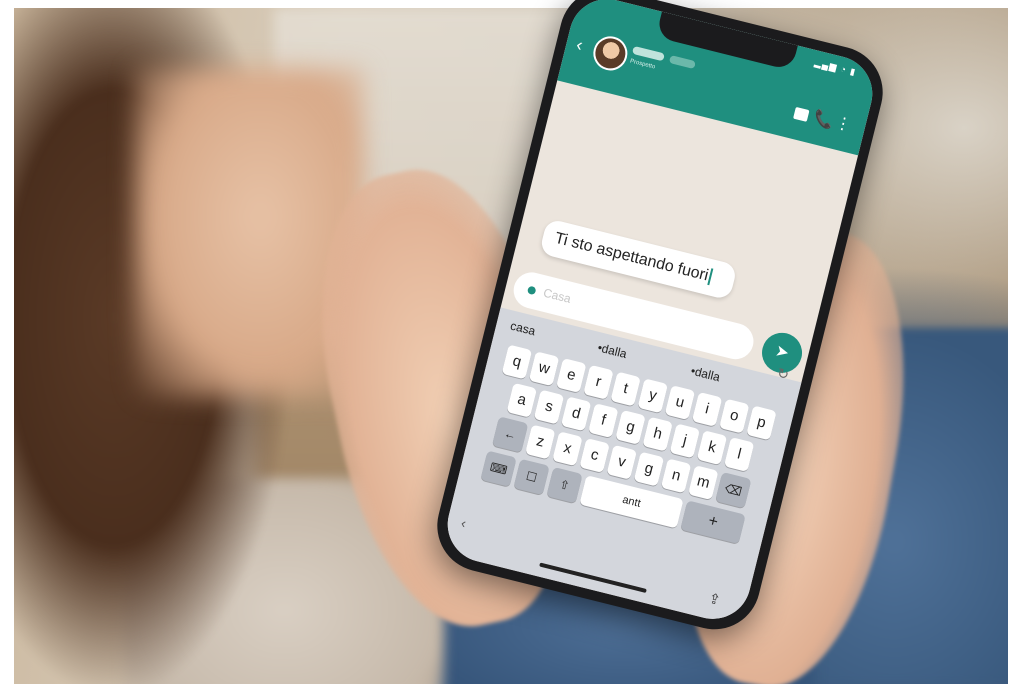  Describe the element at coordinates (707, 409) in the screenshot. I see `key-i: i` at that location.